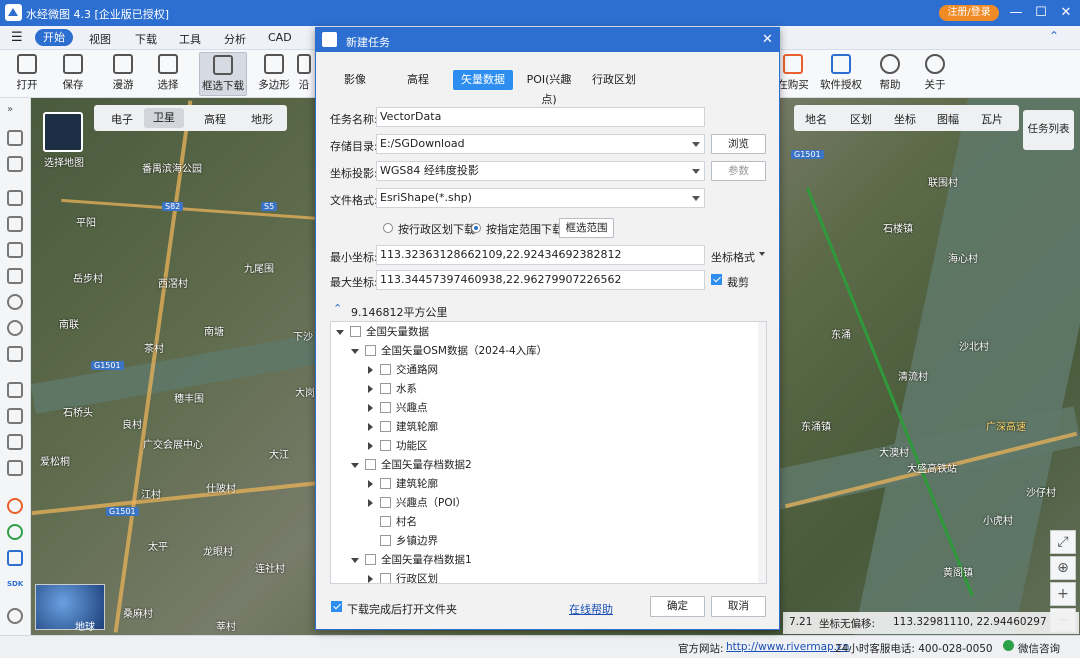 The width and height of the screenshot is (1080, 658). What do you see at coordinates (172, 169) in the screenshot?
I see `landmark-label: 番禺滨海公园` at bounding box center [172, 169].